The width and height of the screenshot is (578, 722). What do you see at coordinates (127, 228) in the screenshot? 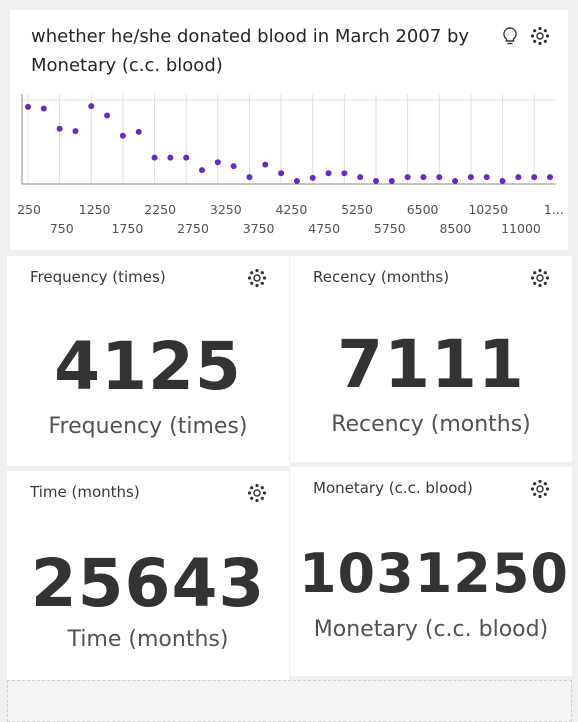
I see `x-tick-label: 1750` at bounding box center [127, 228].